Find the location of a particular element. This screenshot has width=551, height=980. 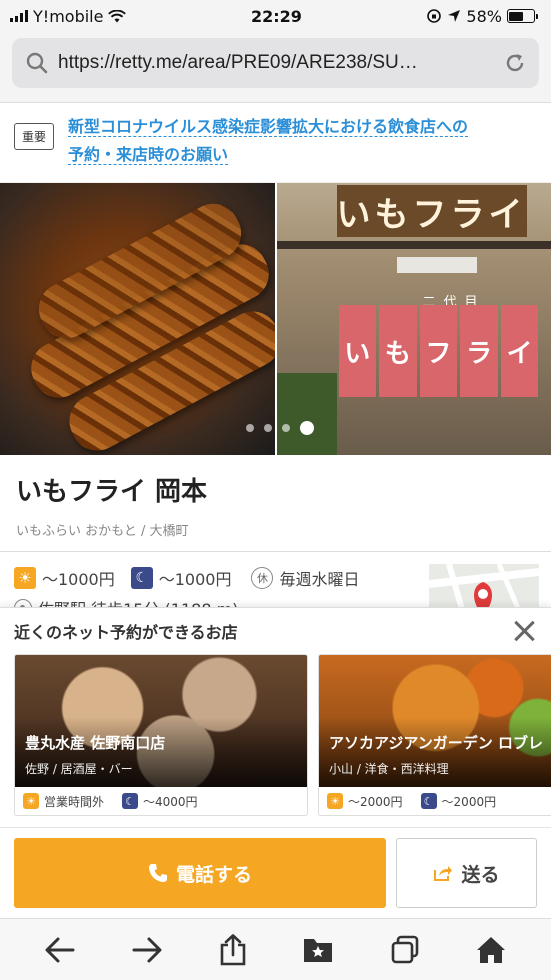

battery-icon is located at coordinates (522, 16).